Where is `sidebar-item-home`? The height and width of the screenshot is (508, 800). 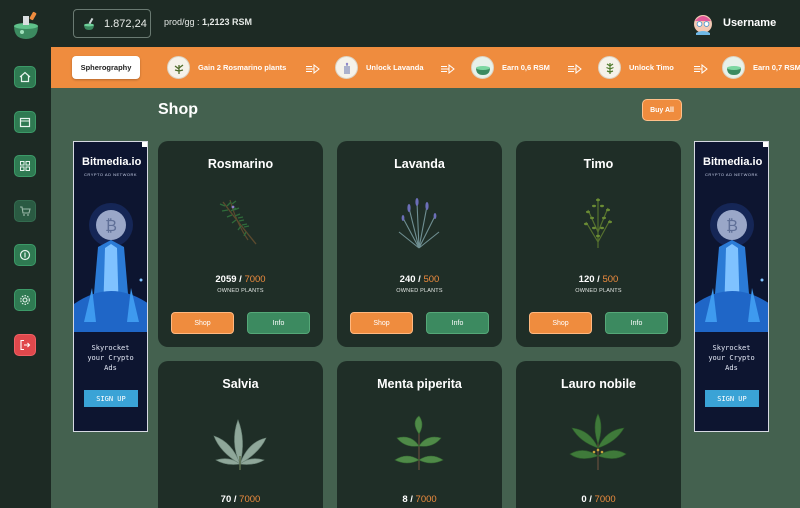 sidebar-item-home is located at coordinates (25, 77).